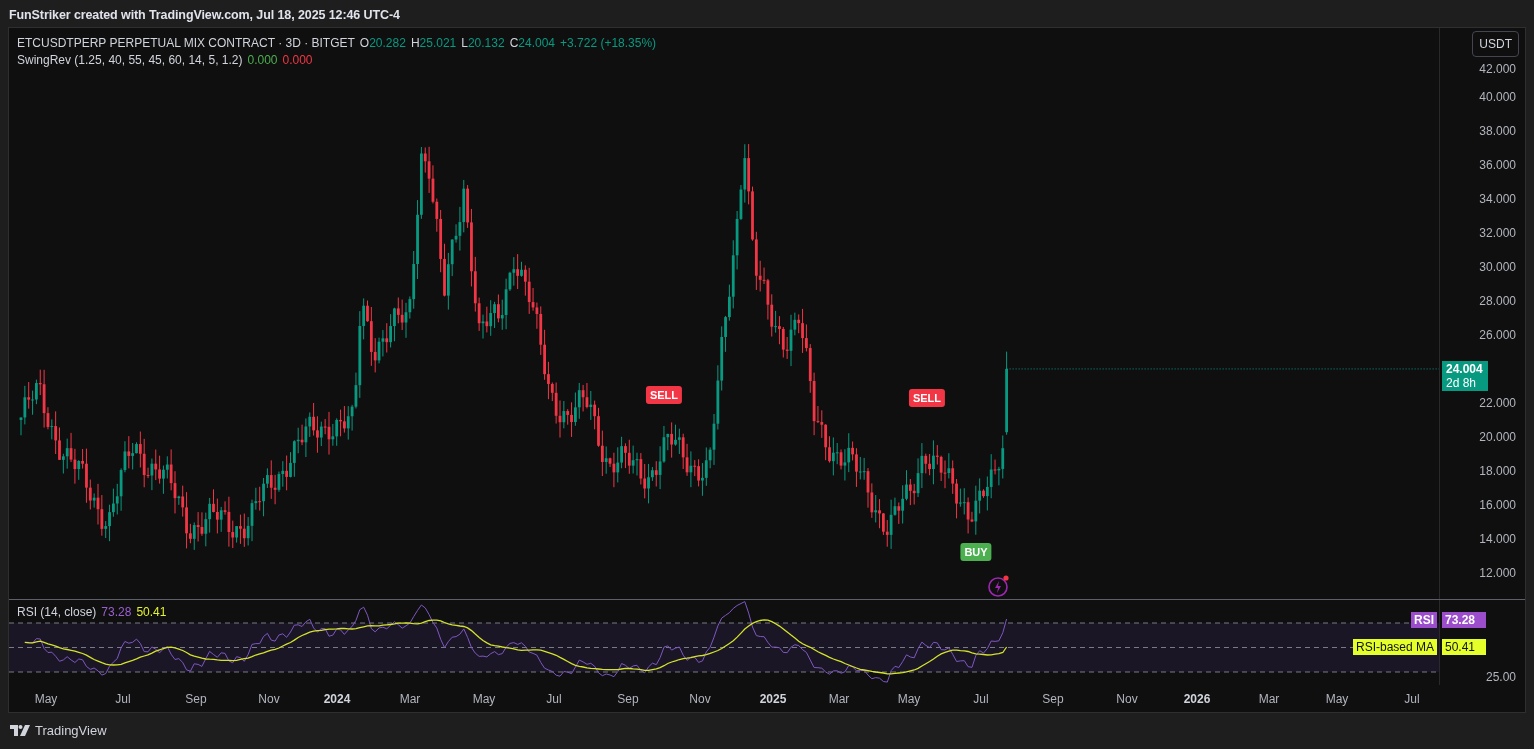  What do you see at coordinates (71, 730) in the screenshot?
I see `brand-name: TradingView` at bounding box center [71, 730].